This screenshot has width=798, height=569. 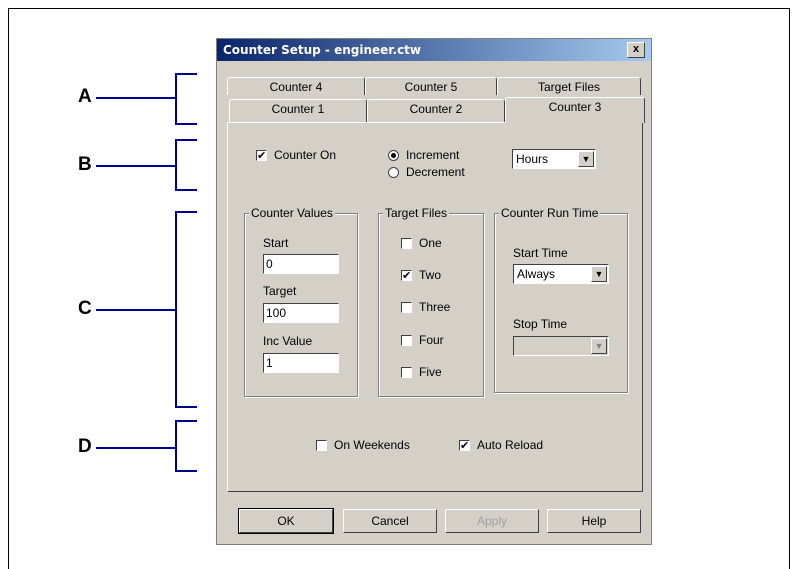 I want to click on radio-selected-dot, so click(x=393, y=155).